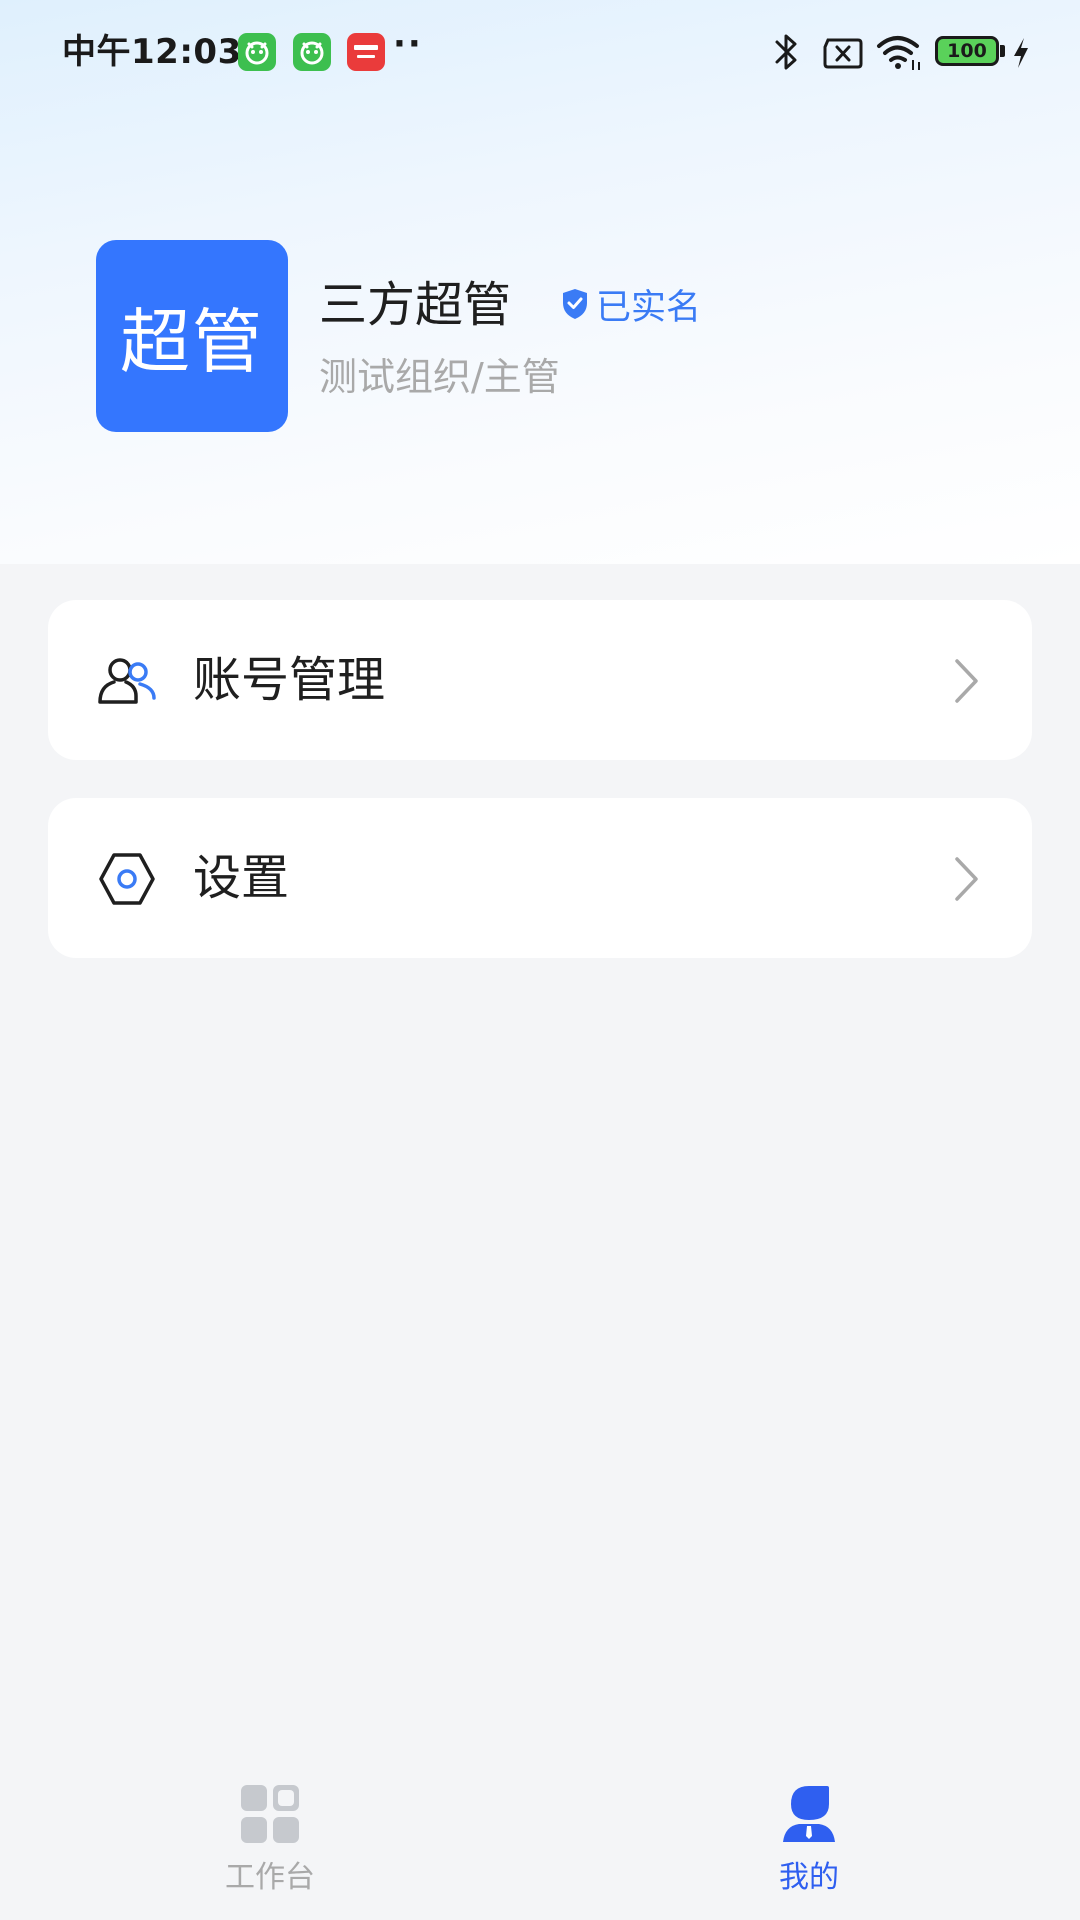 Image resolution: width=1080 pixels, height=1920 pixels. I want to click on menu-item-settings: 设置, so click(540, 878).